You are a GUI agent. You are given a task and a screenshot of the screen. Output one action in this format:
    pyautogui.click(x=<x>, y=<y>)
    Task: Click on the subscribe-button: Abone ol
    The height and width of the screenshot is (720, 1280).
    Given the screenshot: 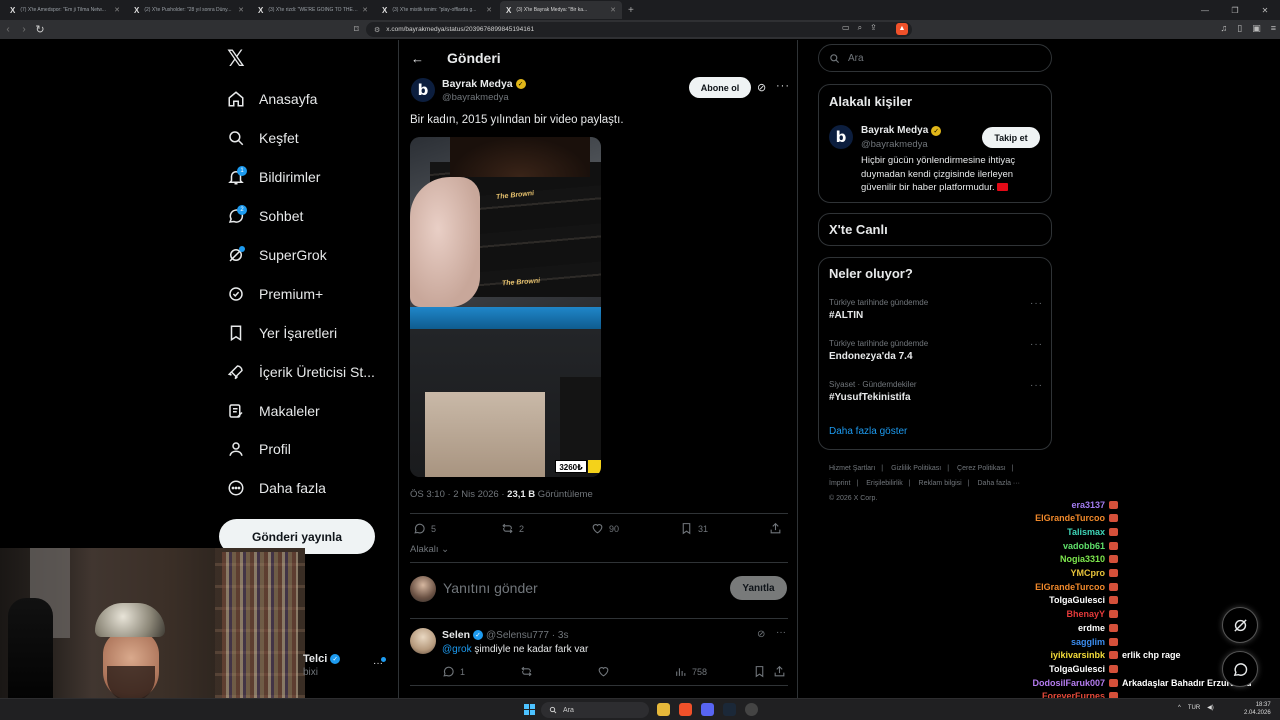 What is the action you would take?
    pyautogui.click(x=720, y=87)
    